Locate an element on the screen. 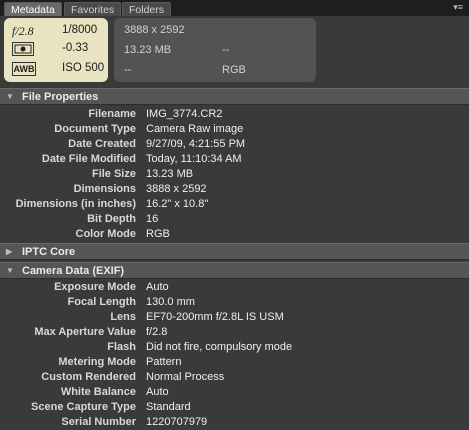 Image resolution: width=469 pixels, height=430 pixels. field-label: Color Mode is located at coordinates (106, 234).